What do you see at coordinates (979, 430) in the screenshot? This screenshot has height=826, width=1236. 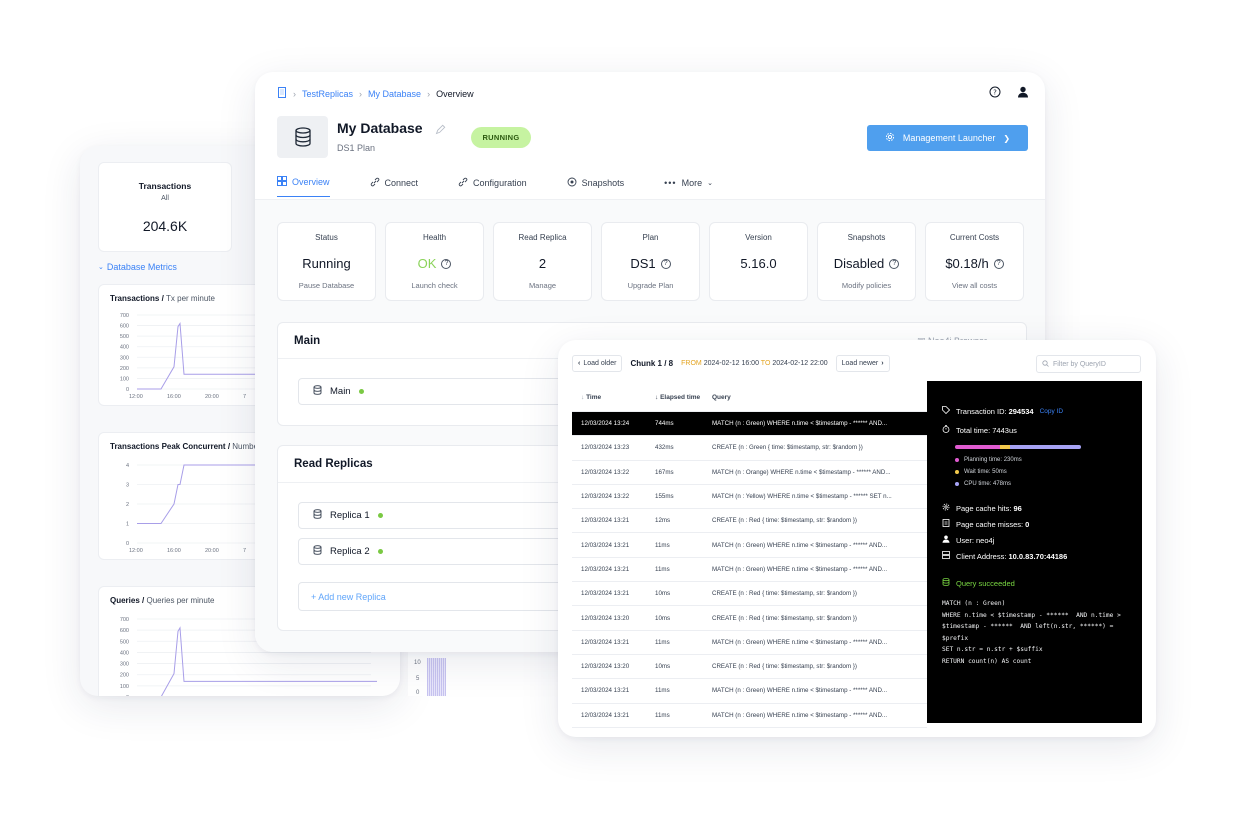 I see `total-time-line: Total time: 7443us` at bounding box center [979, 430].